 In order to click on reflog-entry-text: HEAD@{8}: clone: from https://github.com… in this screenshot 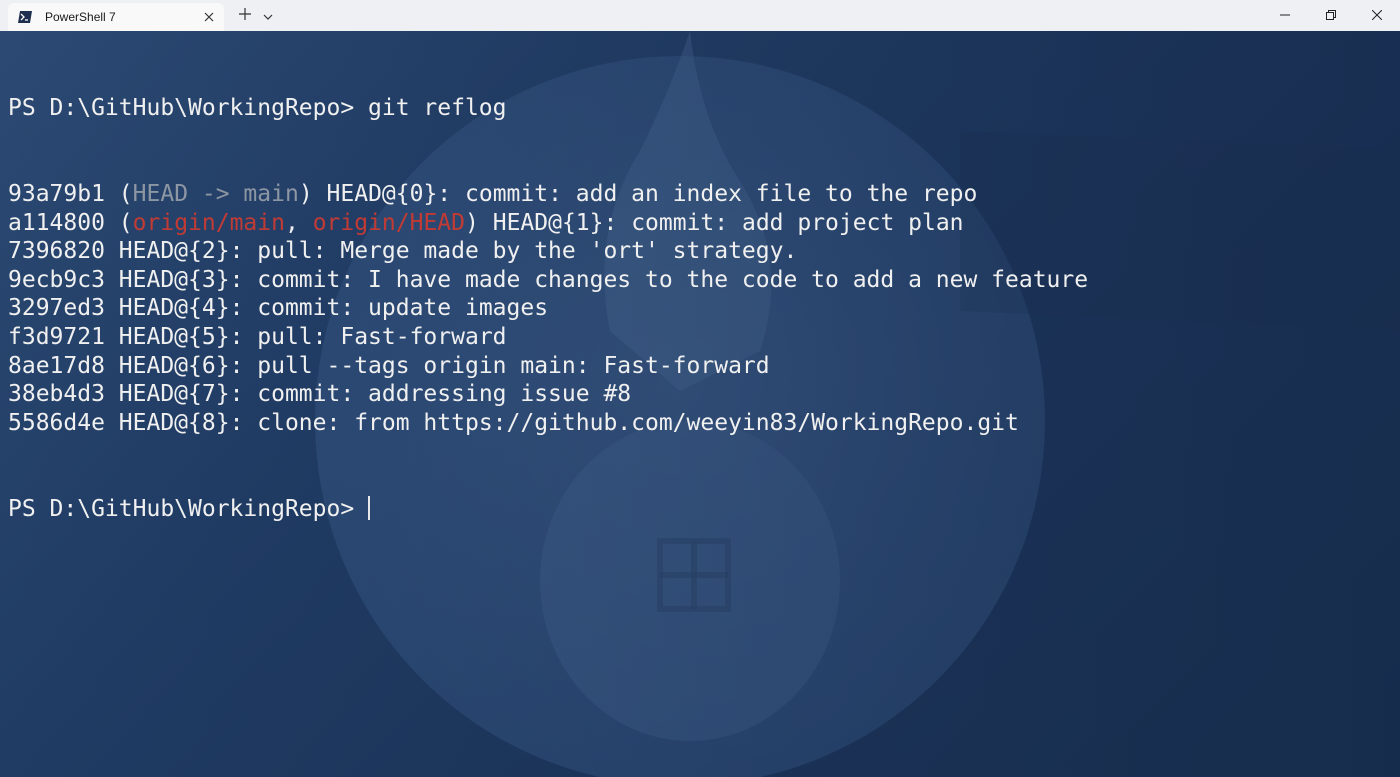, I will do `click(568, 422)`.